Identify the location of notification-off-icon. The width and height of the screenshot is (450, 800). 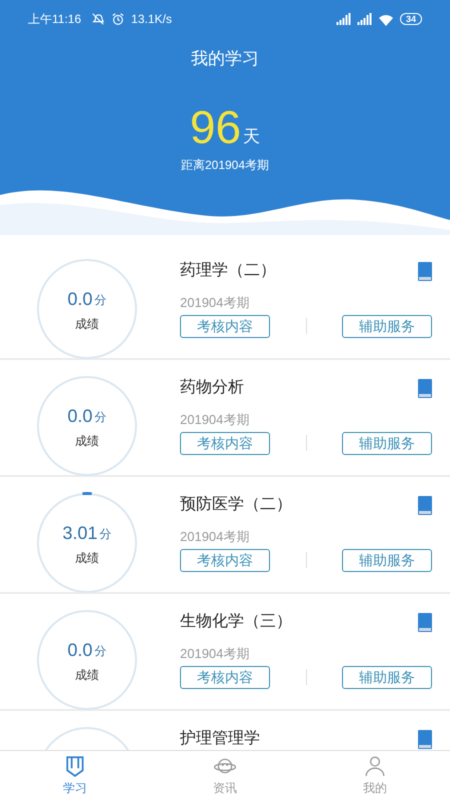
(98, 19).